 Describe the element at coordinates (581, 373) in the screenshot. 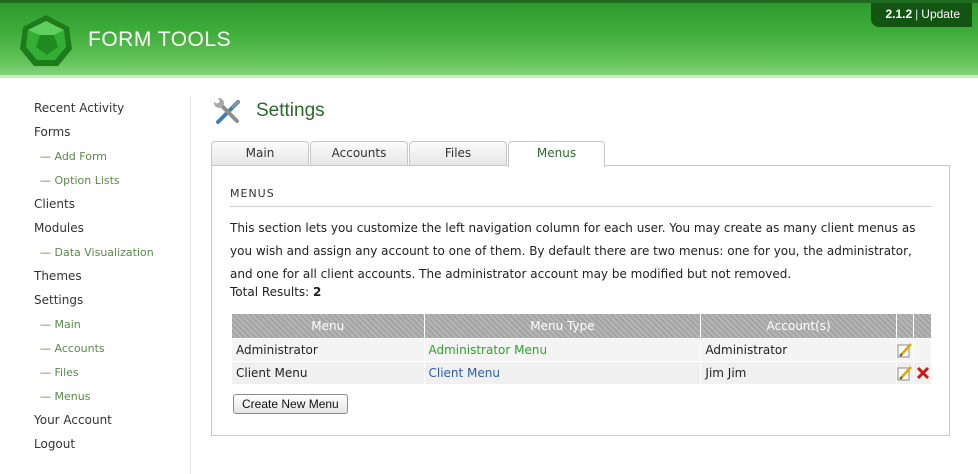

I see `table-row: Client Menu Client Menu Jim Jim` at that location.